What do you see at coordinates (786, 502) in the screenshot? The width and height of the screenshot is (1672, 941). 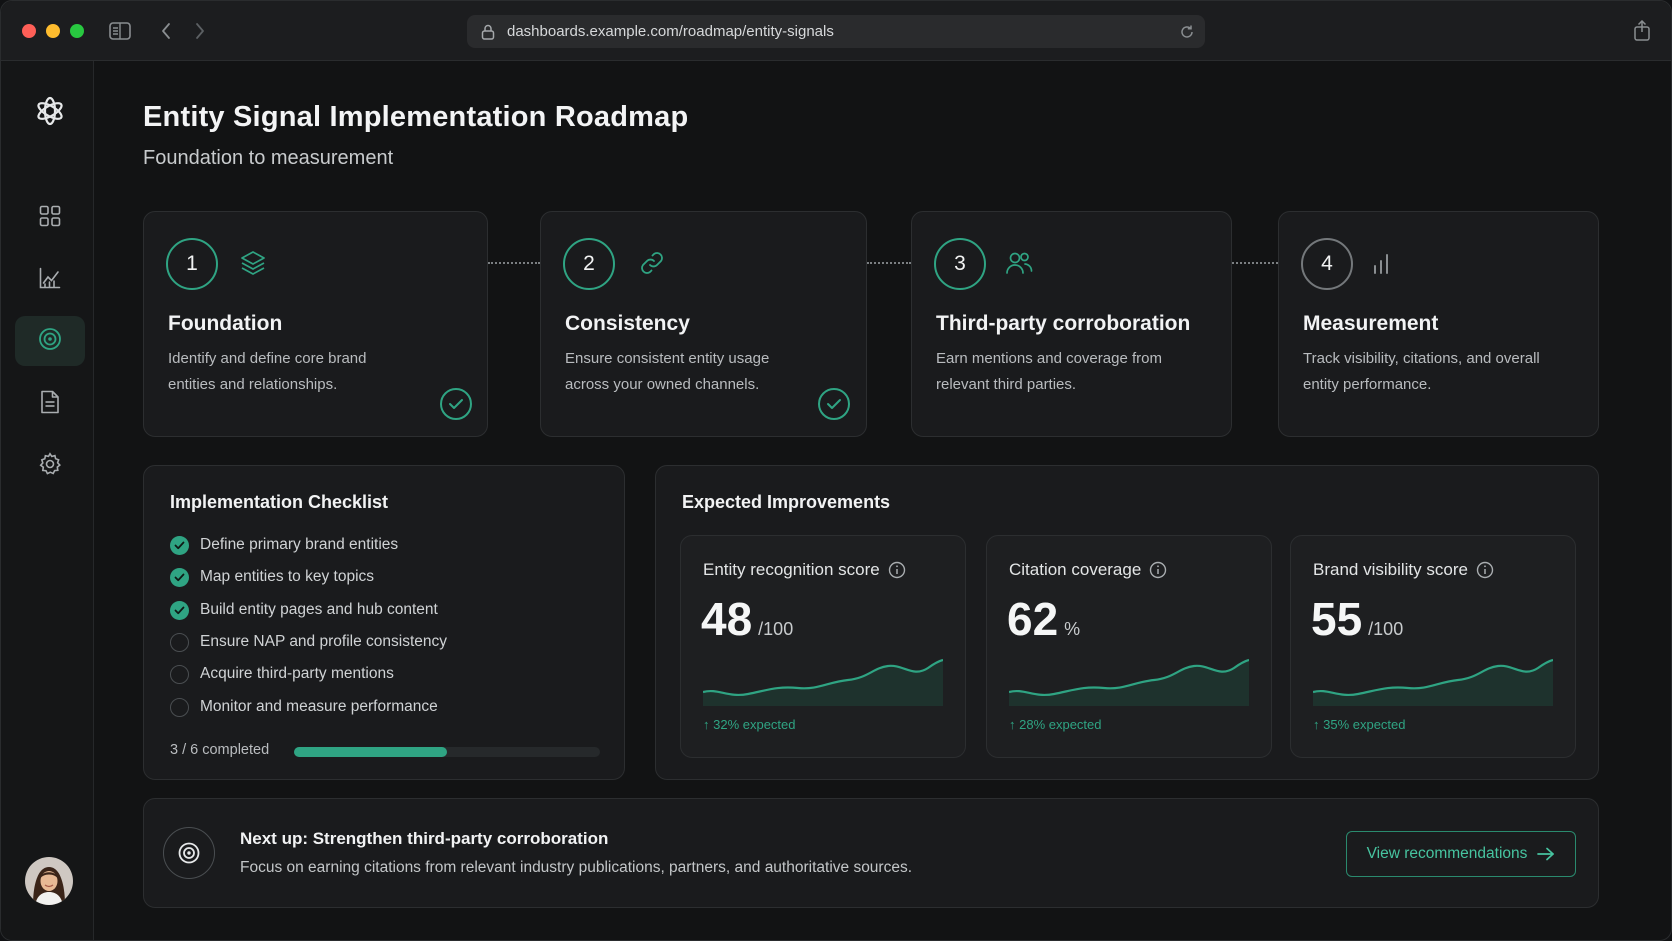 I see `improvements-title: Expected Improvements` at bounding box center [786, 502].